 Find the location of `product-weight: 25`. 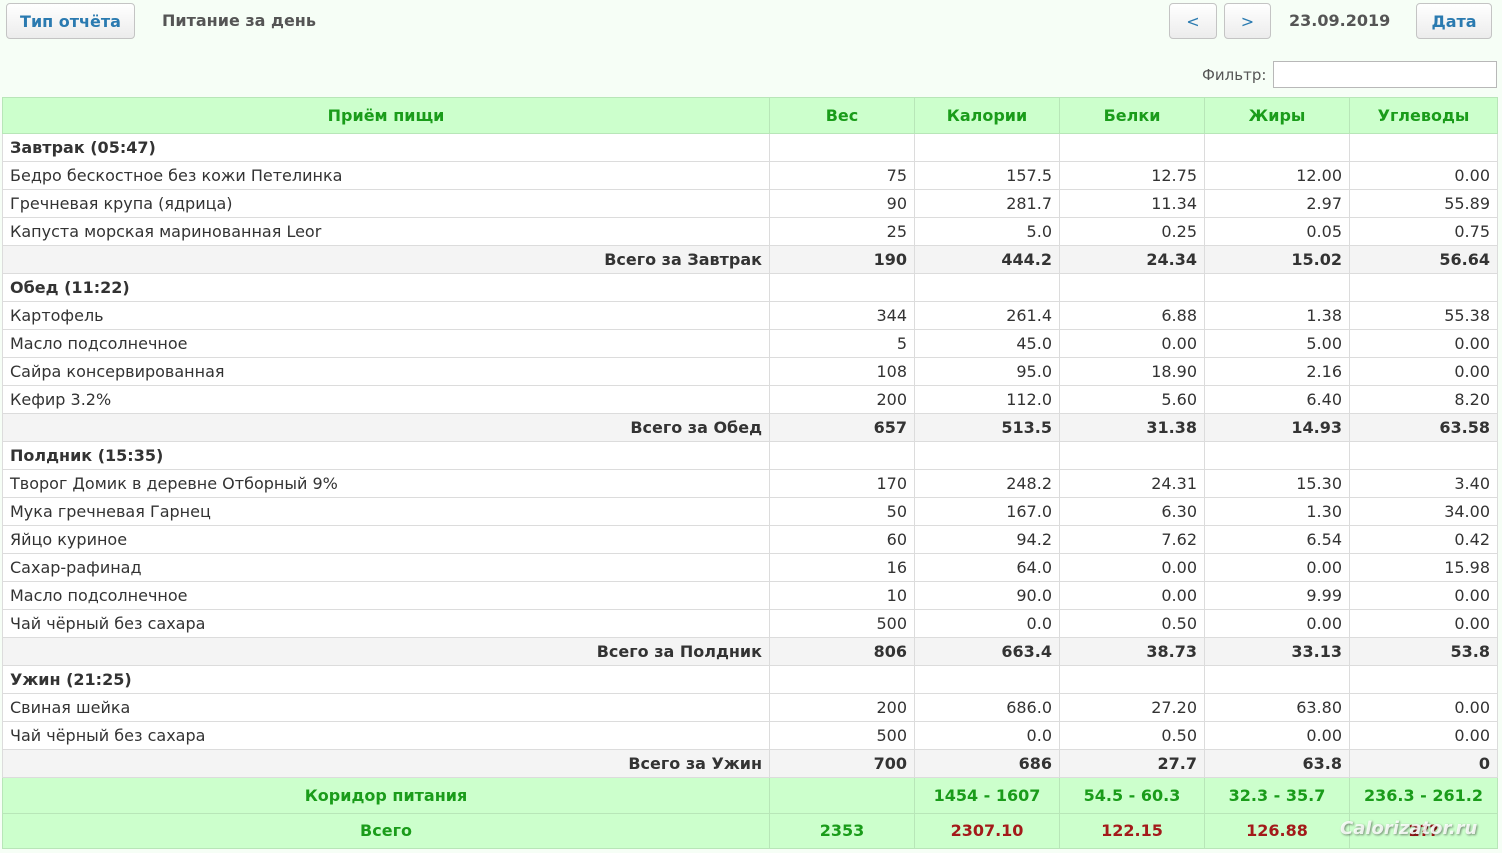

product-weight: 25 is located at coordinates (842, 231).